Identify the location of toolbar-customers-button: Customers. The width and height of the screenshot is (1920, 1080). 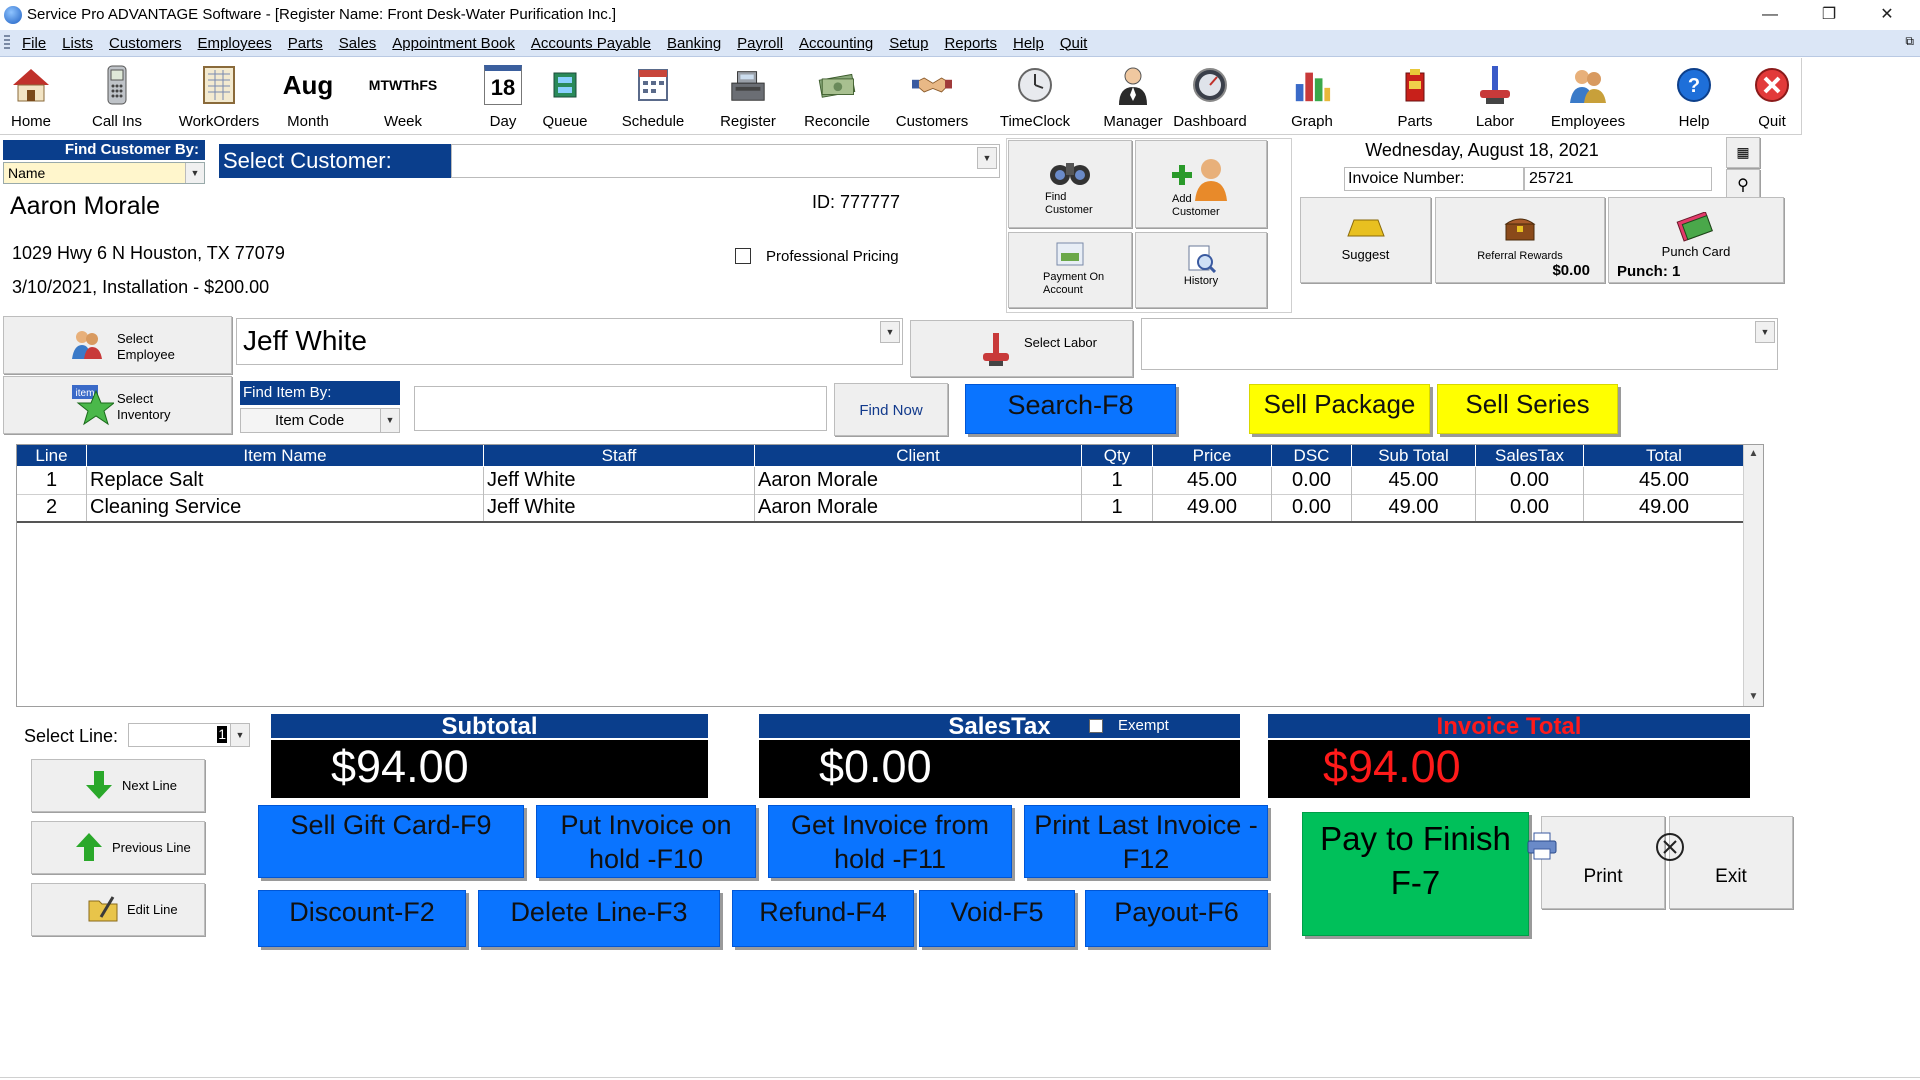
(932, 98).